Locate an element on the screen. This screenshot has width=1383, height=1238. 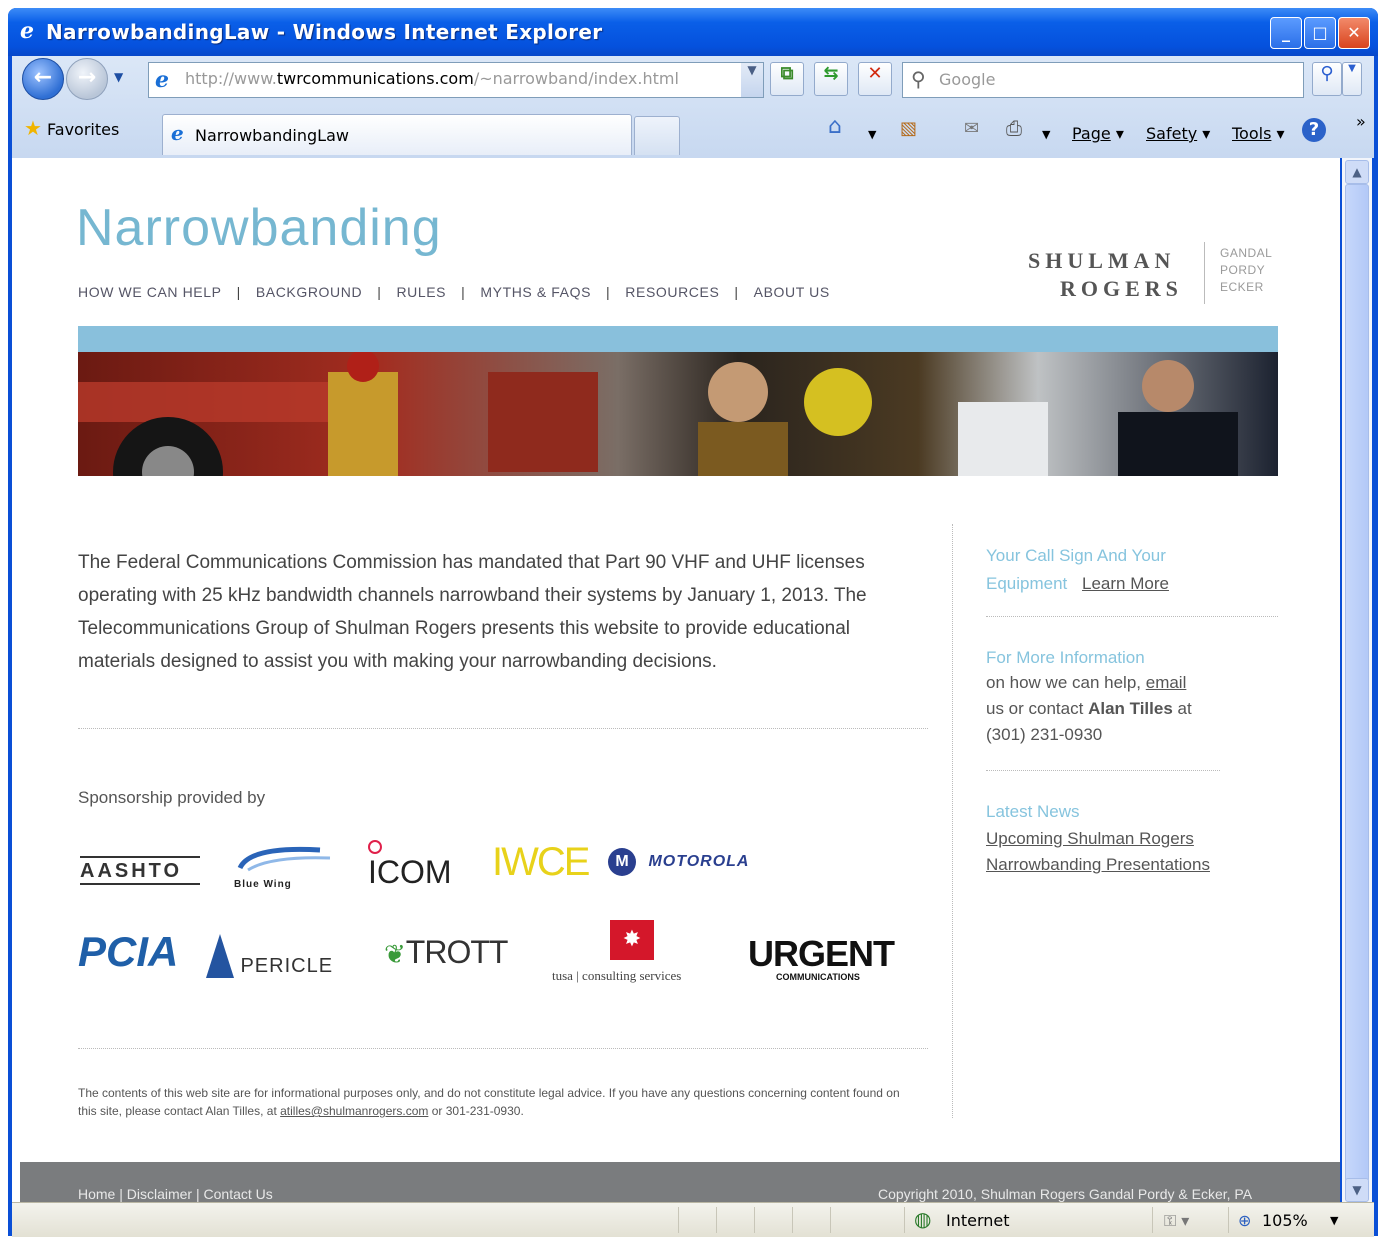
firm-logo-ecker: ECKER is located at coordinates (1242, 287).